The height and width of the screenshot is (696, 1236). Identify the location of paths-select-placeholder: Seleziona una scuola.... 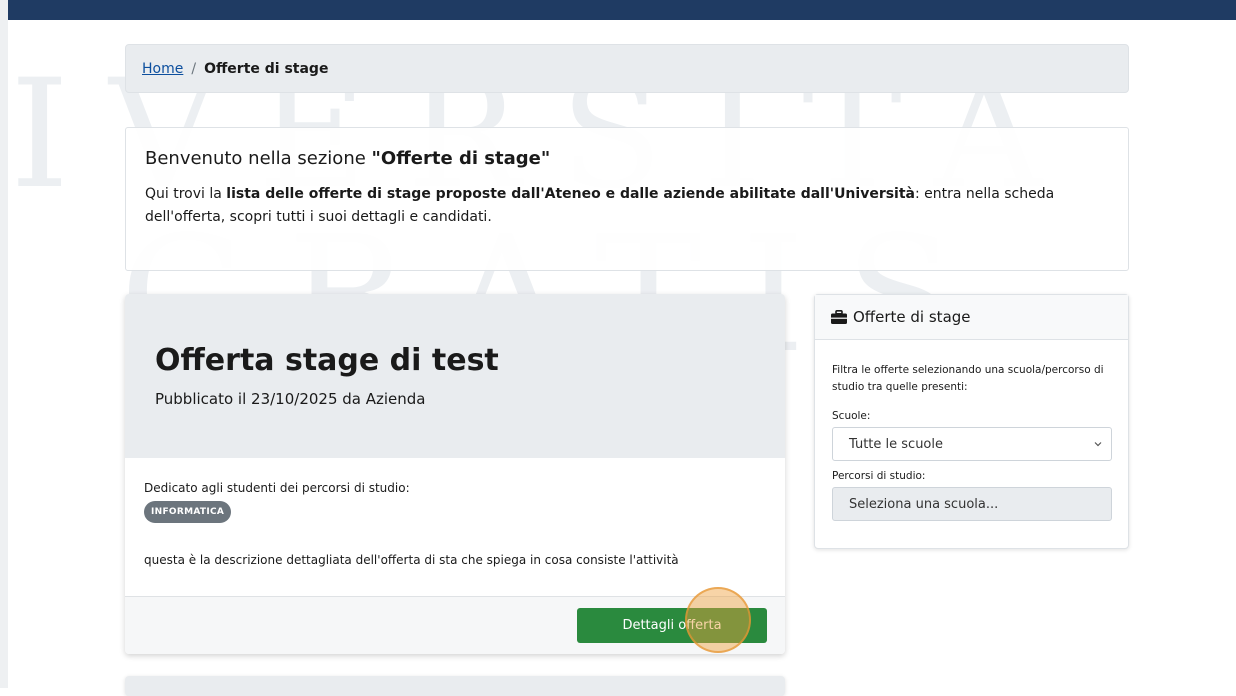
(924, 504).